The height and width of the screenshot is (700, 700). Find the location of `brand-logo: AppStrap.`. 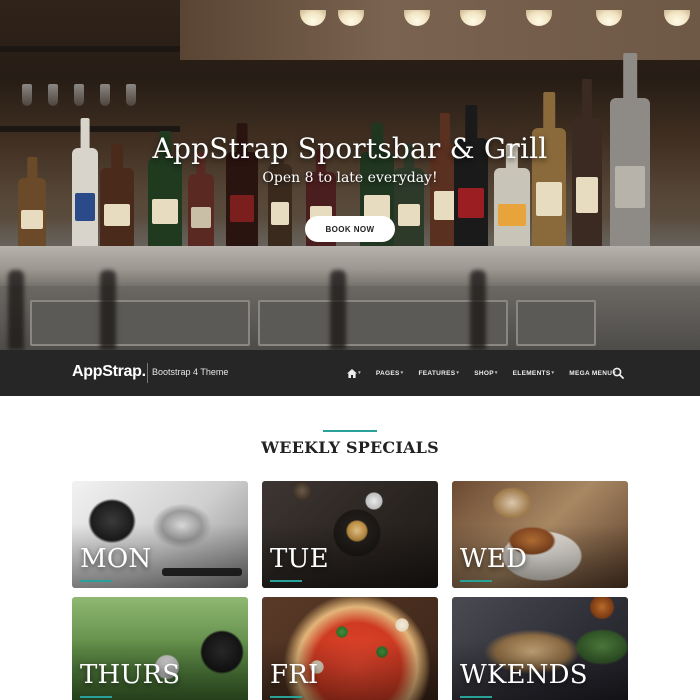

brand-logo: AppStrap. is located at coordinates (109, 372).